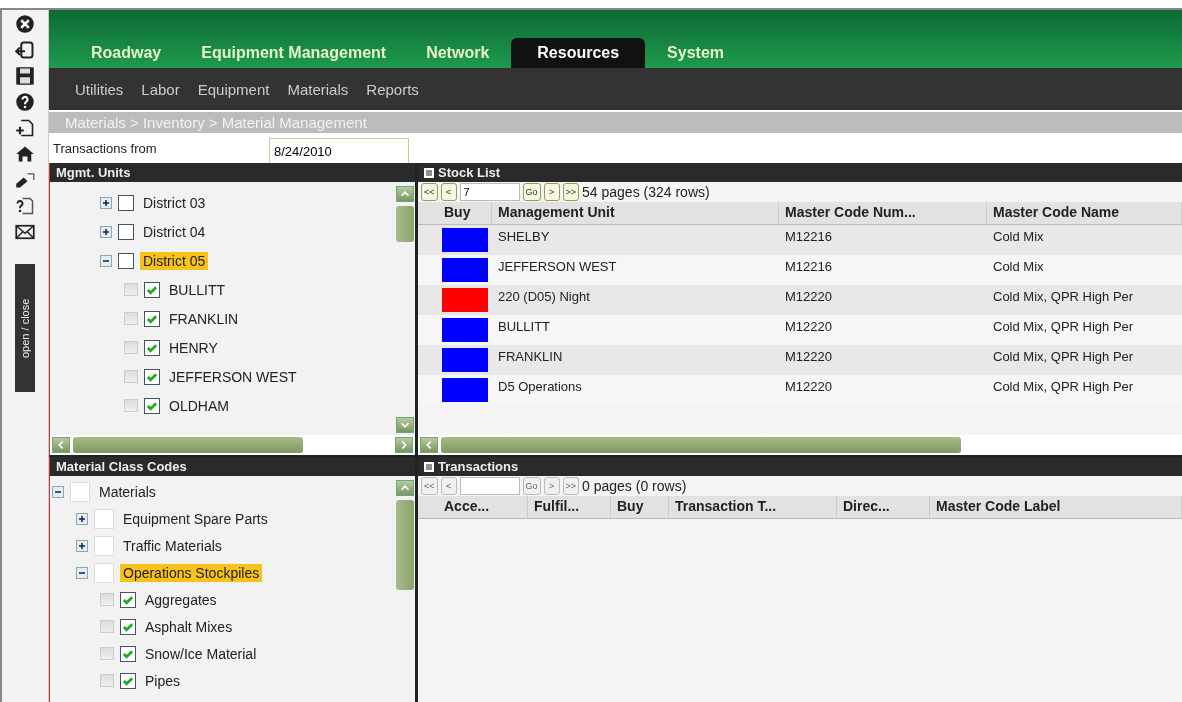 This screenshot has height=702, width=1182. Describe the element at coordinates (646, 192) in the screenshot. I see `page-summary: 54 pages (324 rows)` at that location.